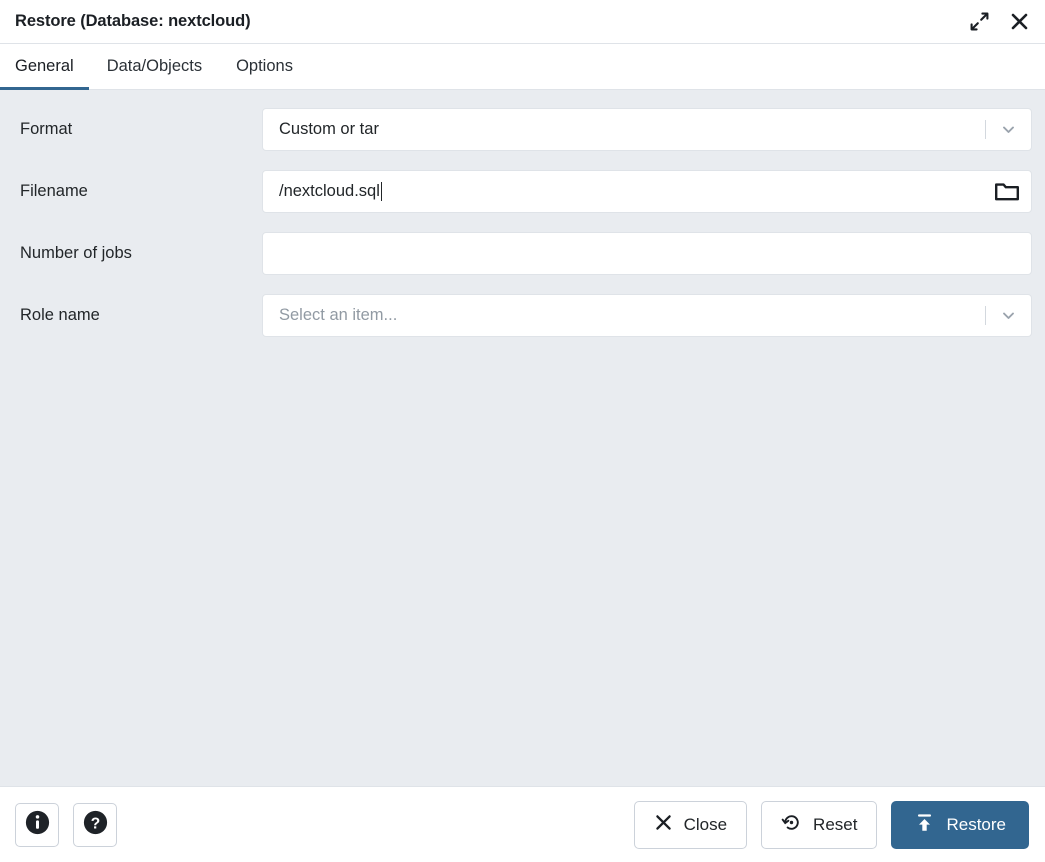 The width and height of the screenshot is (1045, 862). What do you see at coordinates (54, 191) in the screenshot?
I see `filename-label: Filename` at bounding box center [54, 191].